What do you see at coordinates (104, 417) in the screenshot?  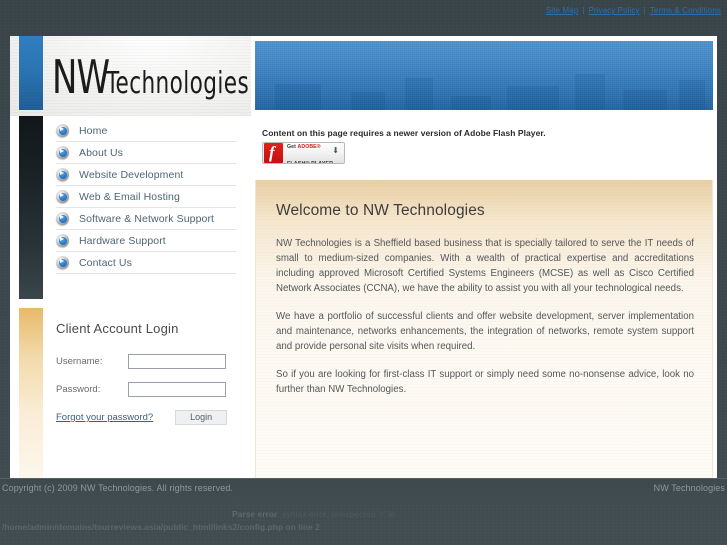 I see `forgot-password-link: Forgot your password?` at bounding box center [104, 417].